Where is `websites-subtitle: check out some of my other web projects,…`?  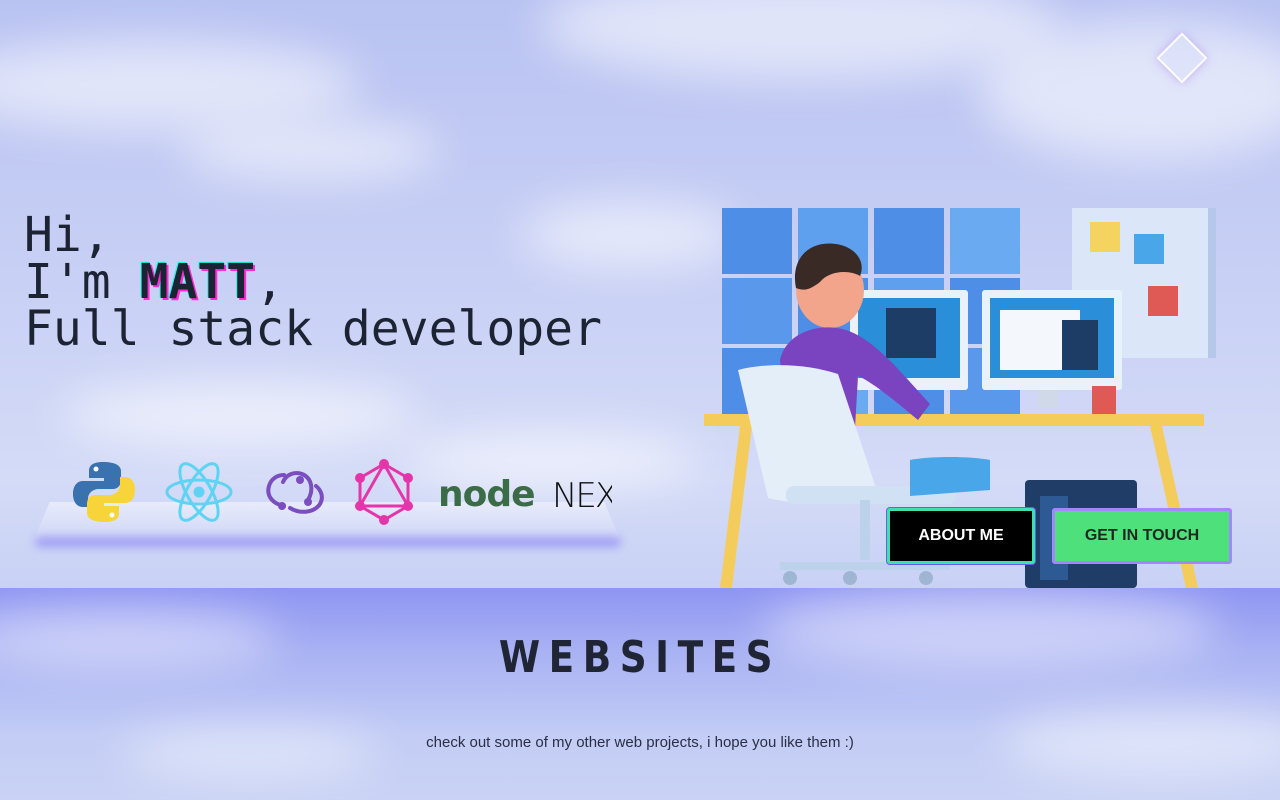 websites-subtitle: check out some of my other web projects,… is located at coordinates (640, 742).